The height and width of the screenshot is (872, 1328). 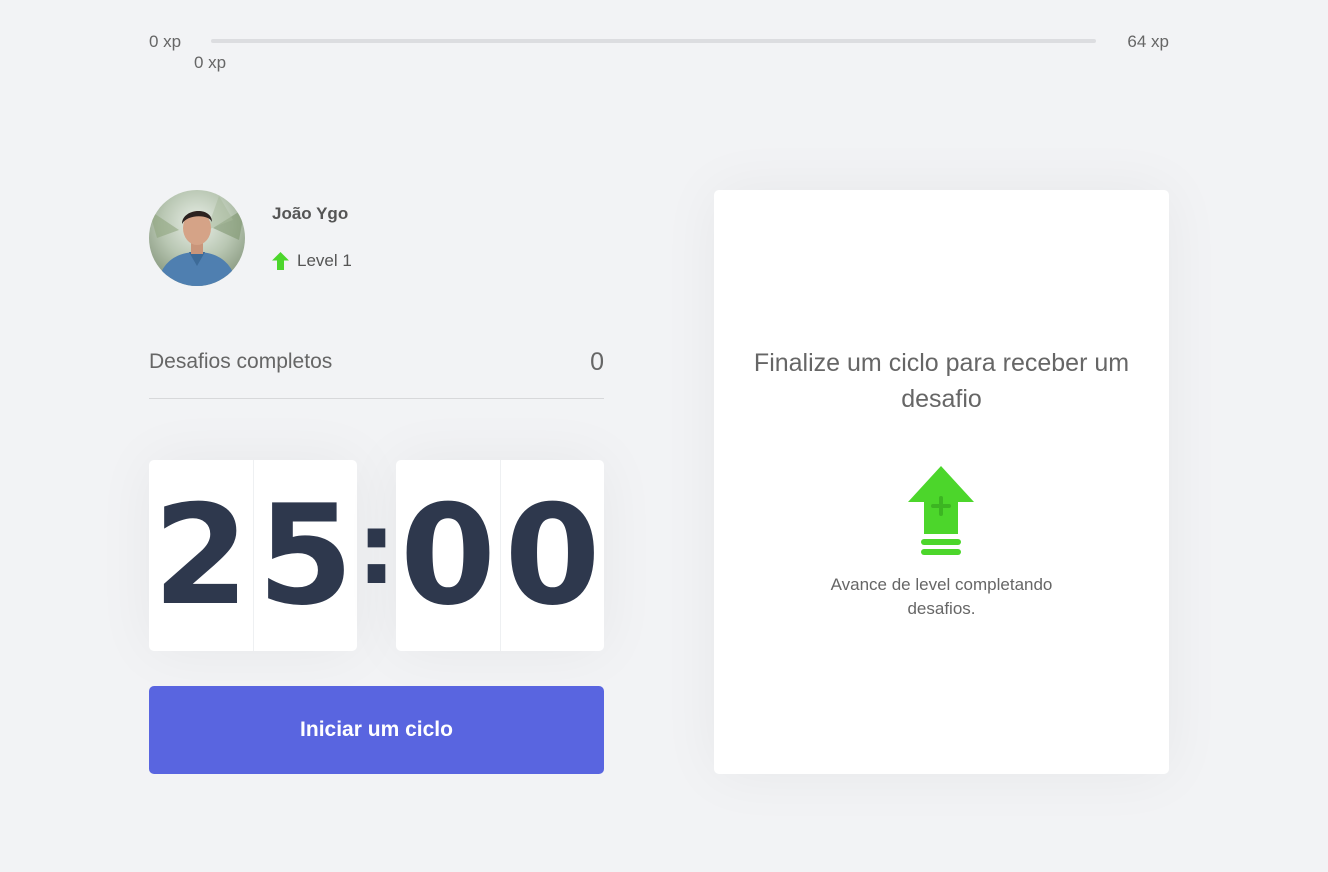 I want to click on xp-track, so click(x=653, y=41).